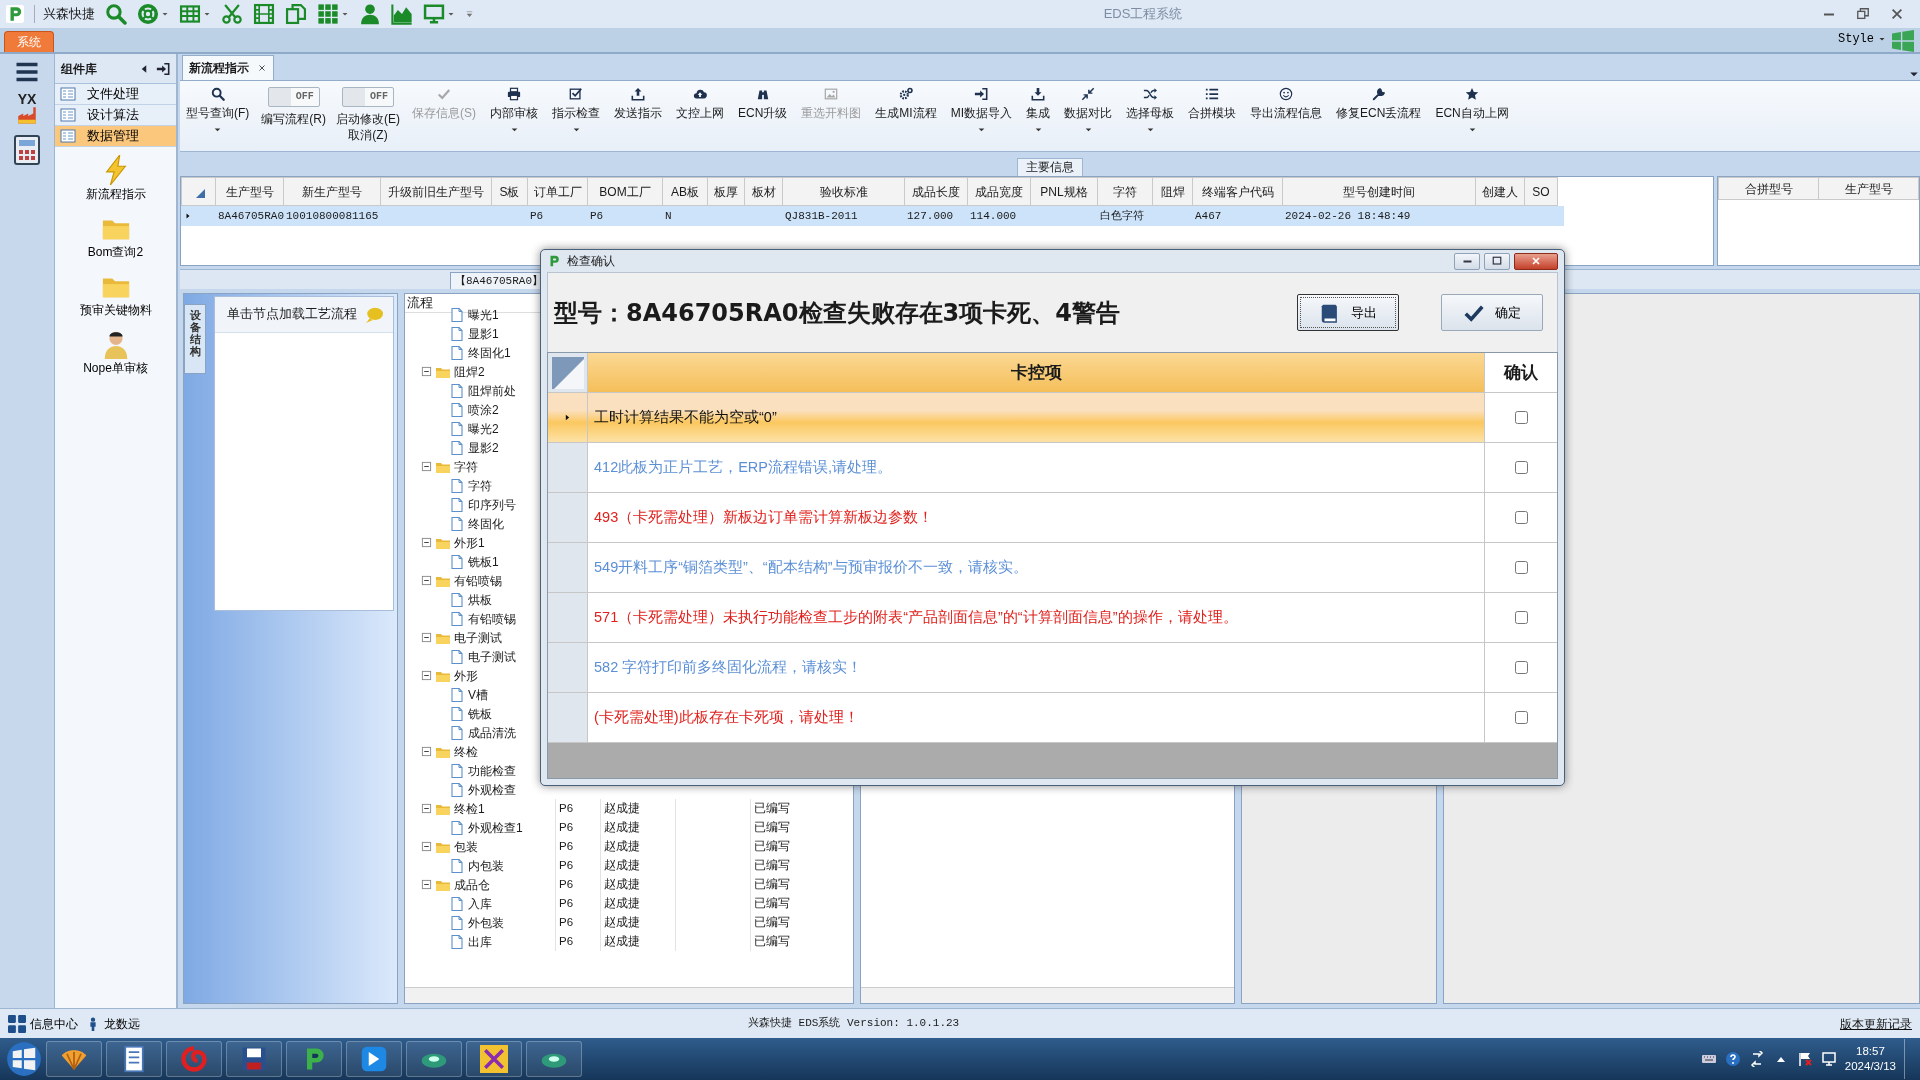 This screenshot has height=1080, width=1920. Describe the element at coordinates (472, 884) in the screenshot. I see `tree-item: 成品仓` at that location.